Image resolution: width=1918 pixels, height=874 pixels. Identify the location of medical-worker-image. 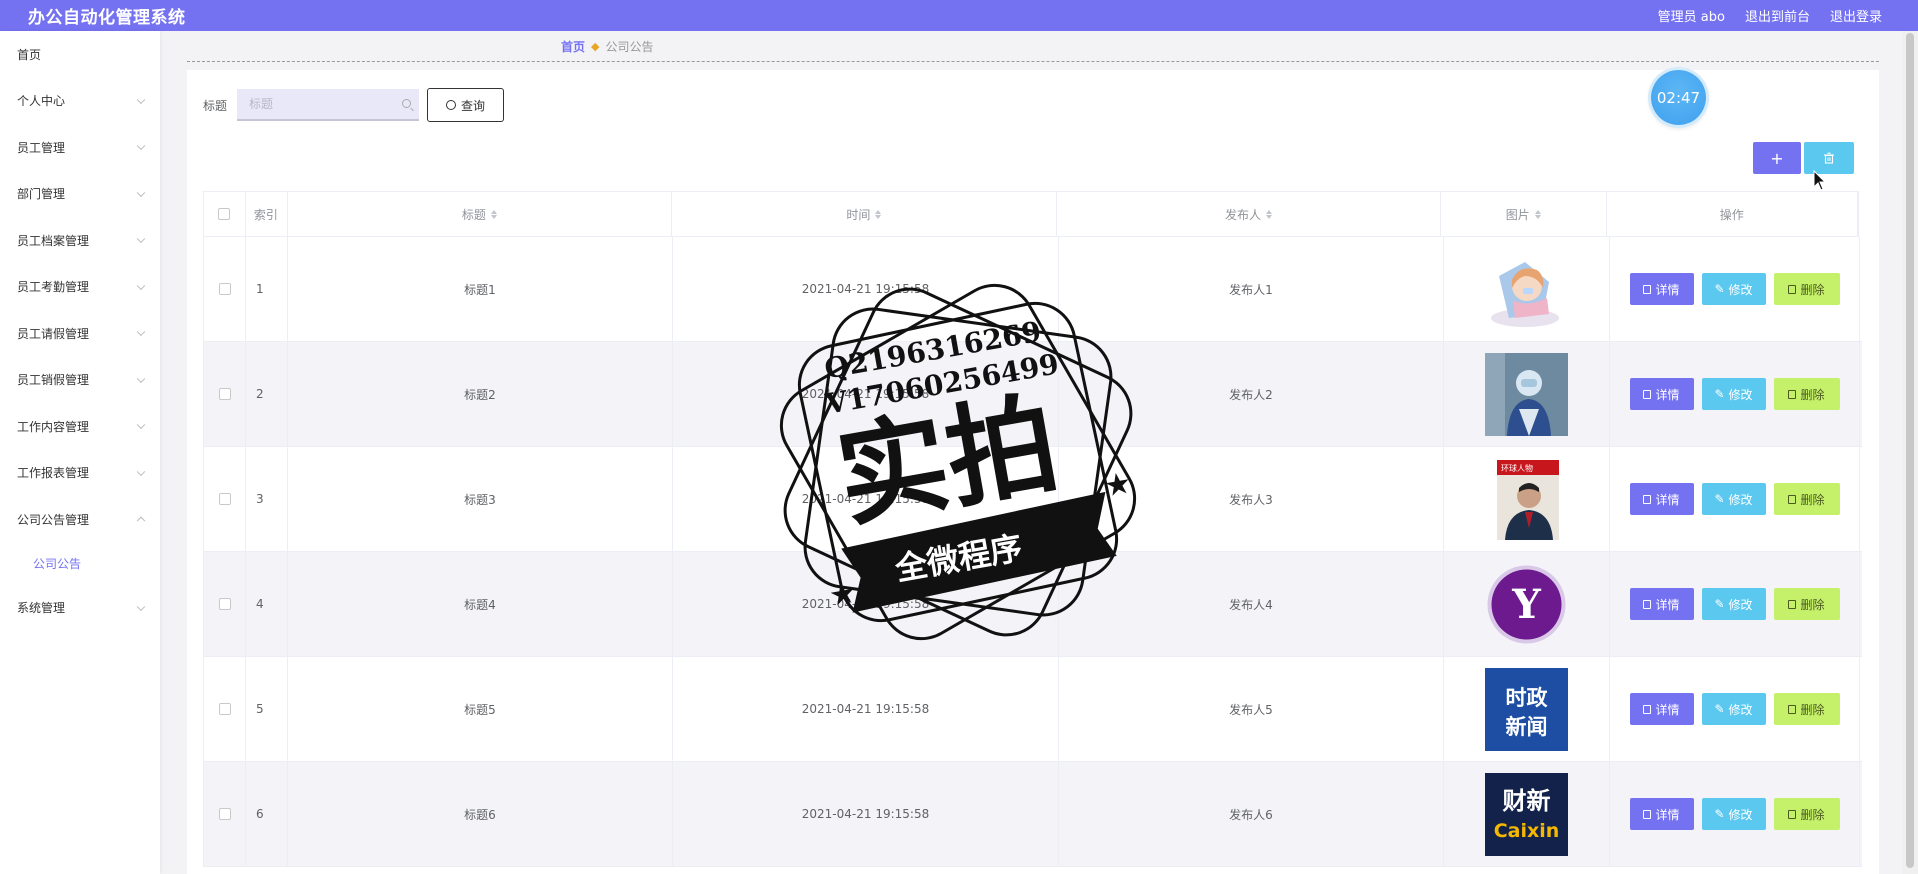
(1526, 394).